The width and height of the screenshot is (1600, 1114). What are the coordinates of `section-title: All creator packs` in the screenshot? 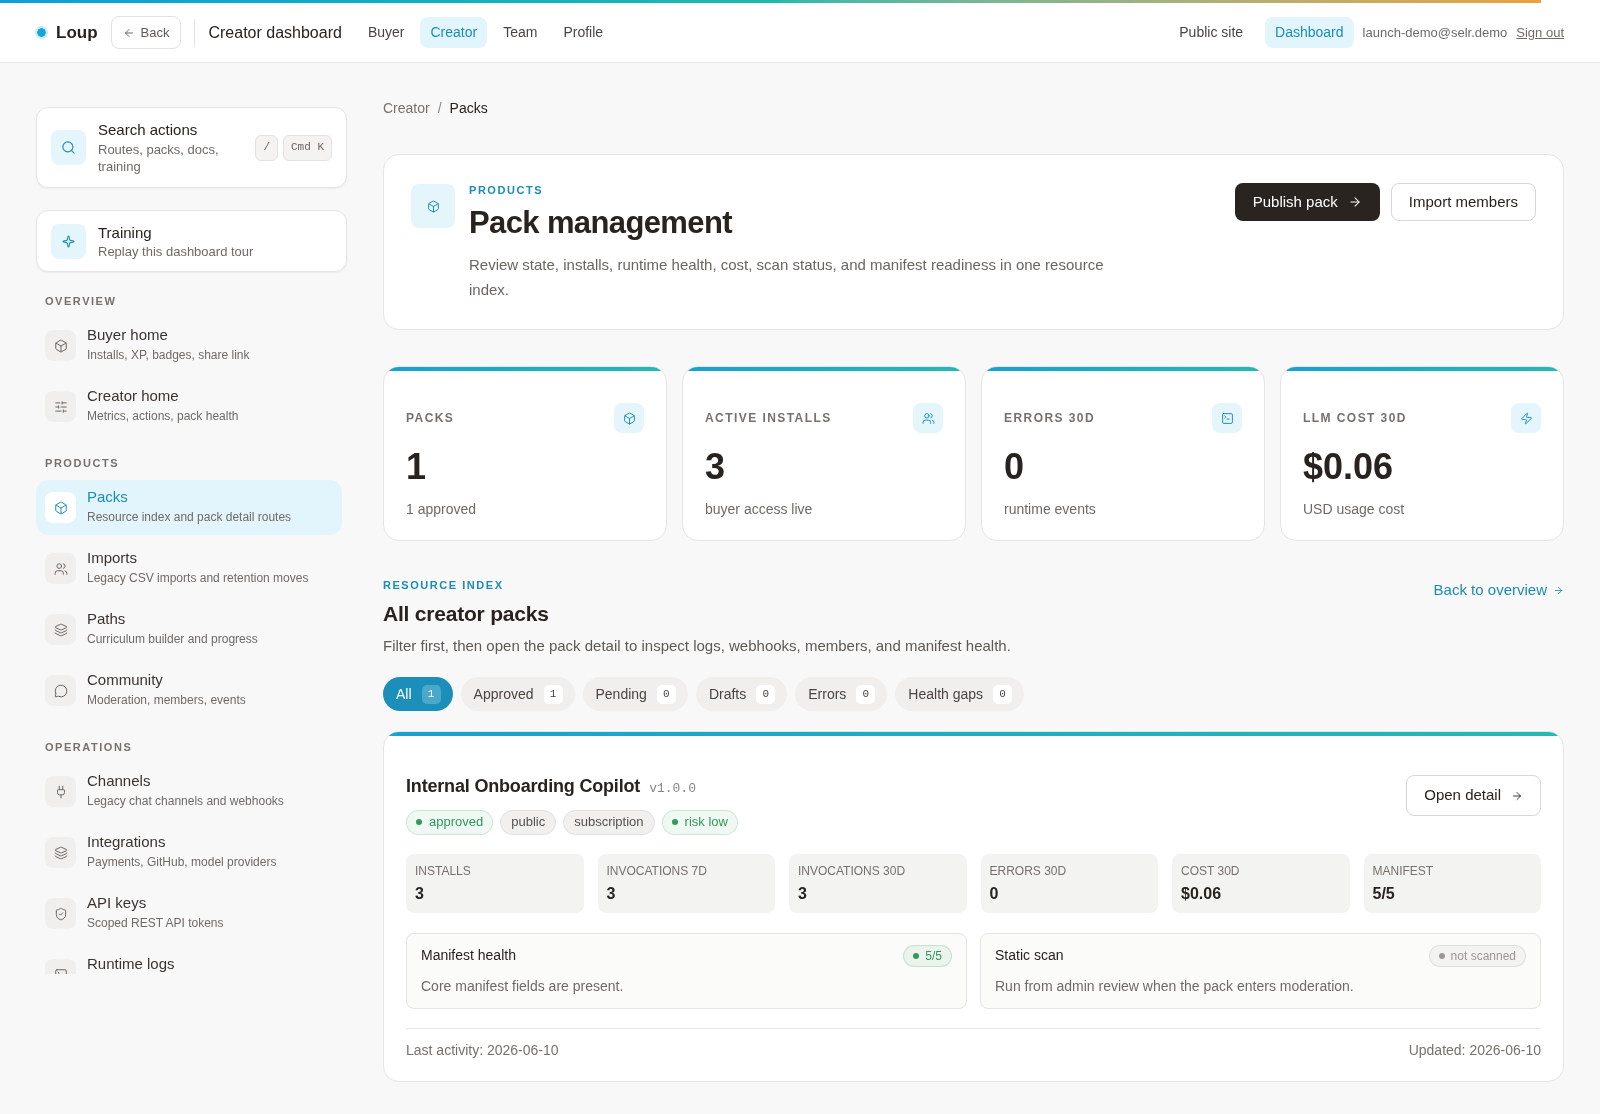 It's located at (466, 614).